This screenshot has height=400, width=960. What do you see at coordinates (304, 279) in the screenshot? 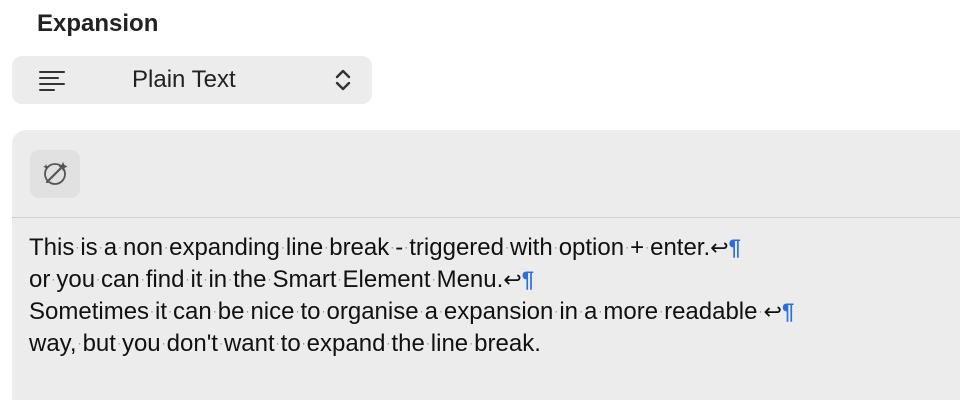
I see `editor-word: Smart` at bounding box center [304, 279].